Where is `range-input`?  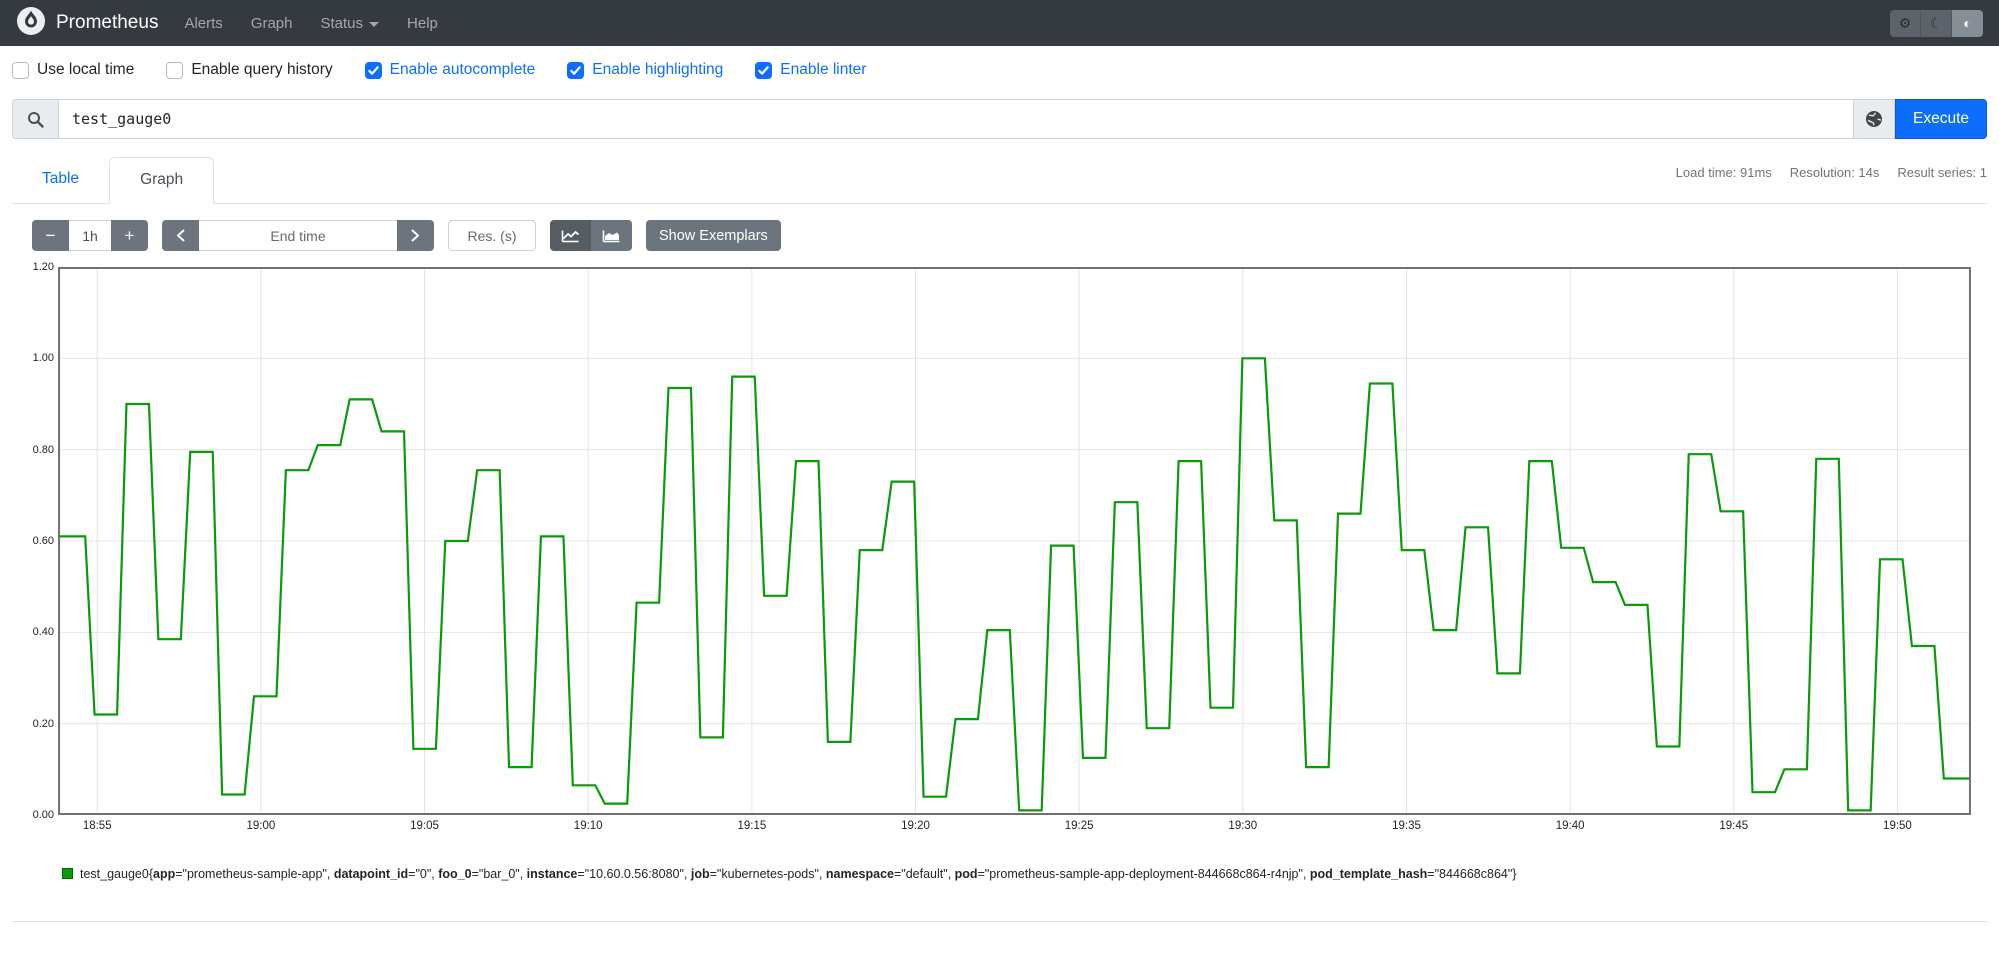
range-input is located at coordinates (90, 235).